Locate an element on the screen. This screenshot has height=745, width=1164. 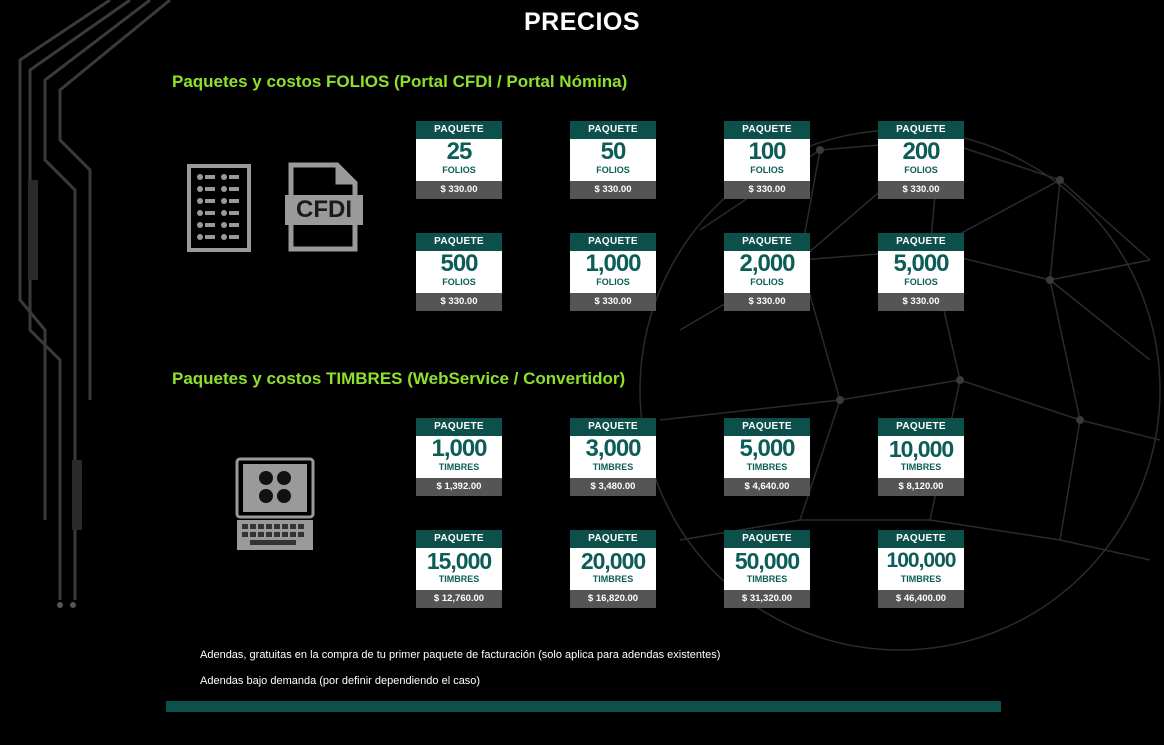
folios-package-card: PAQUETE 500 FOLIOS $ 330.00 is located at coordinates (459, 272).